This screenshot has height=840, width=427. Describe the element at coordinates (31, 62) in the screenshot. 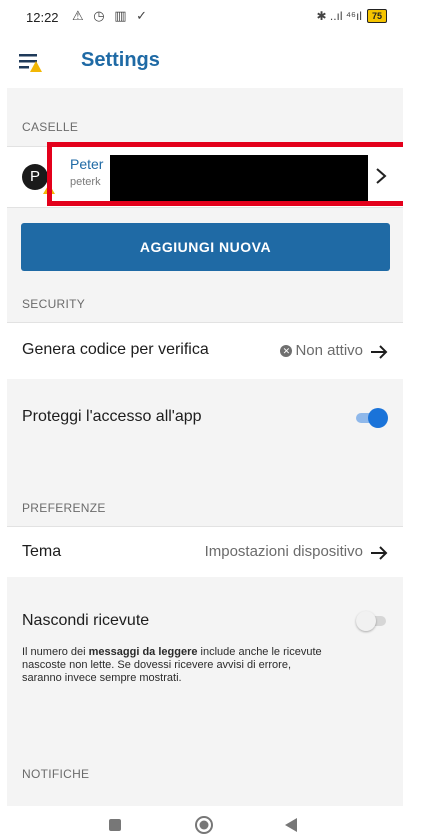

I see `menu-icon` at that location.